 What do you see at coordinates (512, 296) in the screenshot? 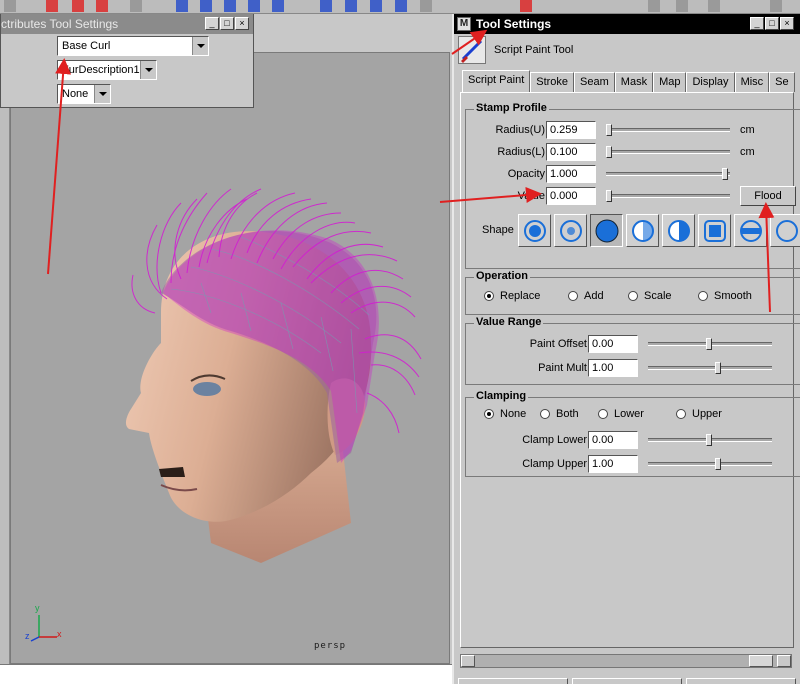
I see `radio-replace: Replace` at bounding box center [512, 296].